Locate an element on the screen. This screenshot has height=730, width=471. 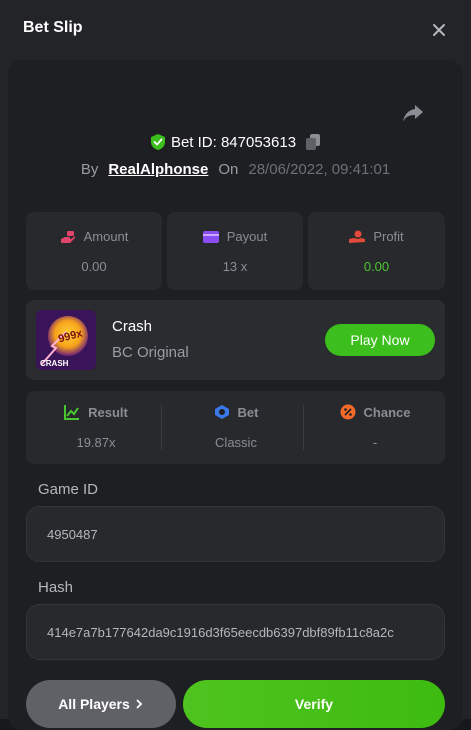
game-thumbnail: 999x CRASH is located at coordinates (66, 340).